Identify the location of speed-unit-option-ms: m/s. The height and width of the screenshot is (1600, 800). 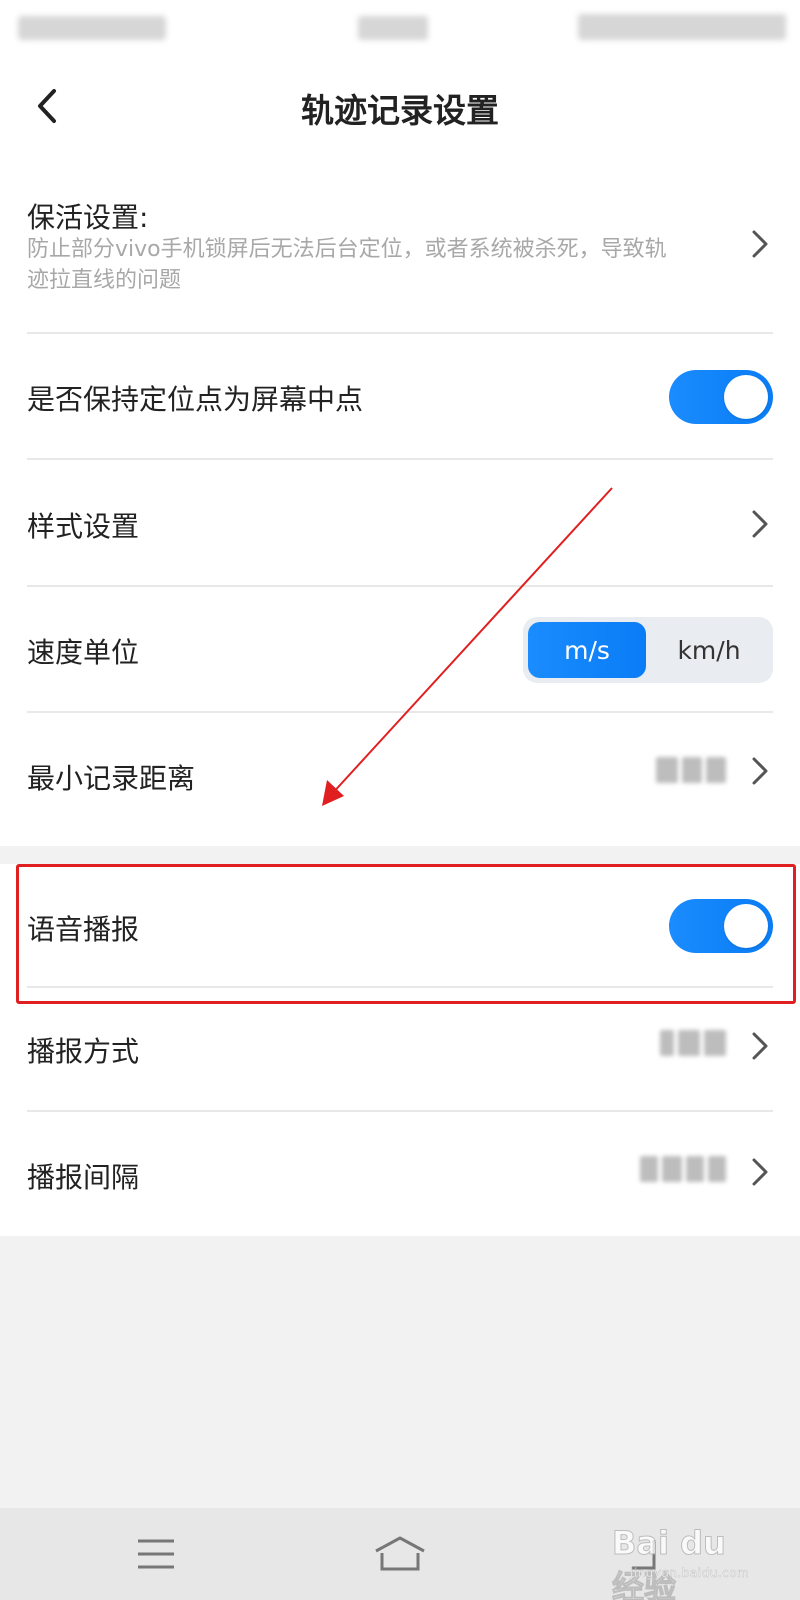
(587, 650).